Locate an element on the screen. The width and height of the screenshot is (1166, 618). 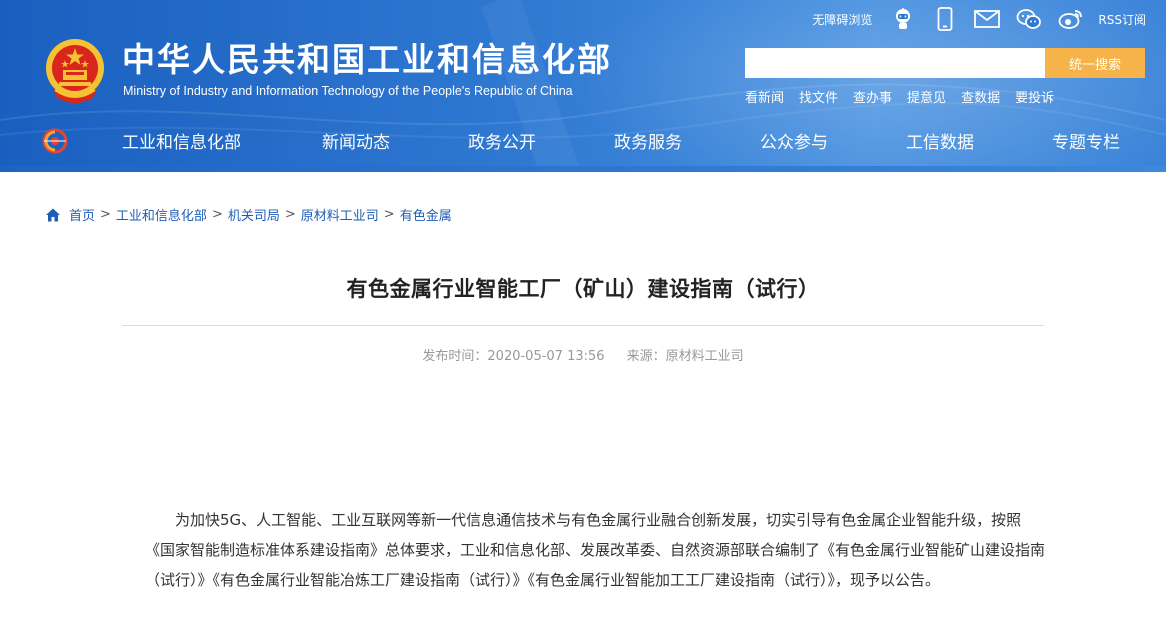
breadcrumb: 首页 > 工业和信息化部 > 机关司局 > 原材料工业司 > 有色金属 is located at coordinates (248, 214).